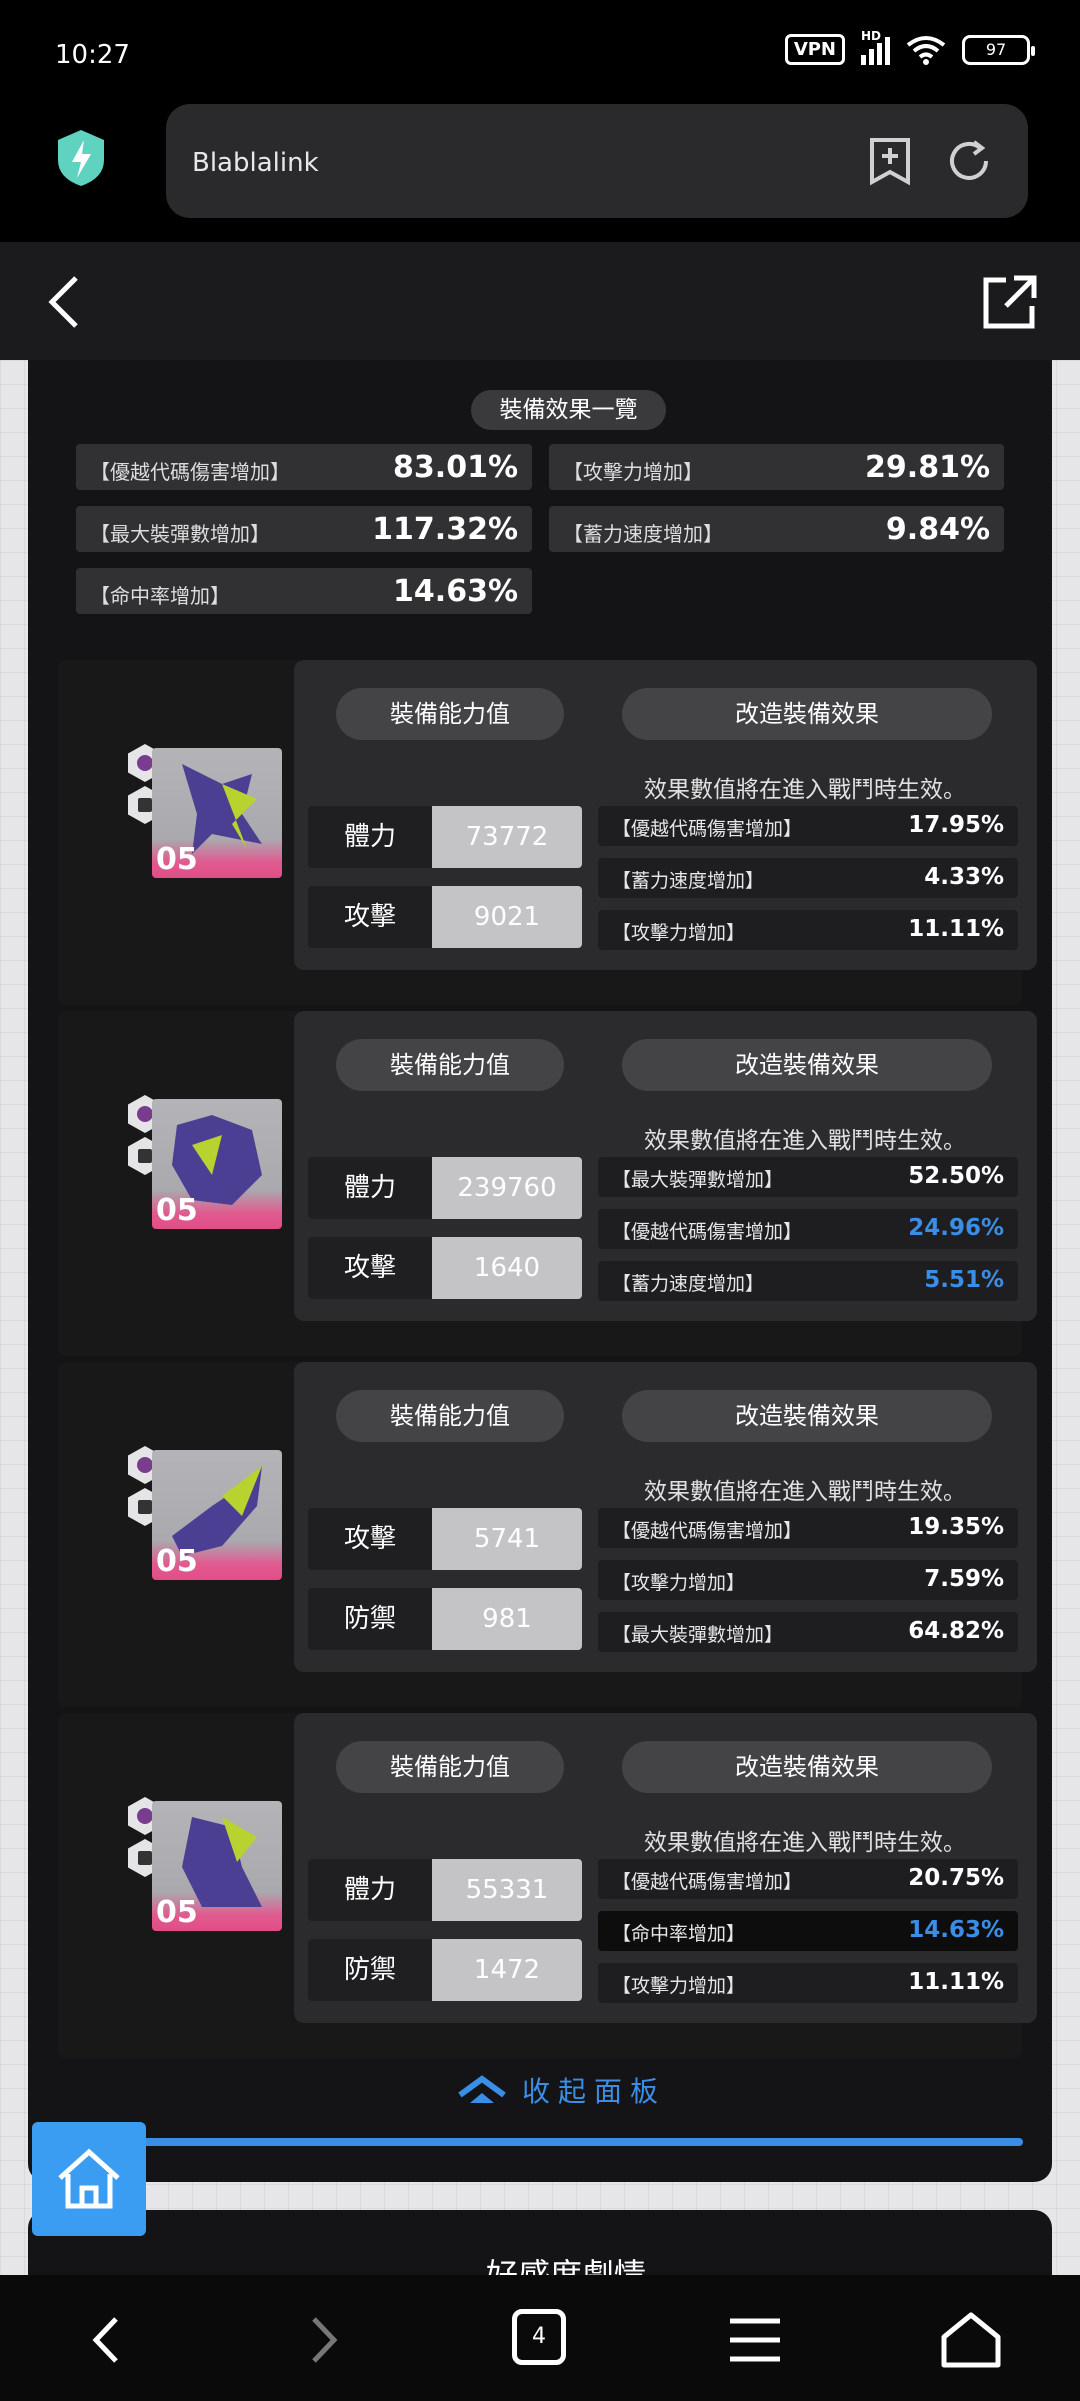  Describe the element at coordinates (808, 1580) in the screenshot. I see `effect-row: 【攻擊力增加】 7.59%` at that location.